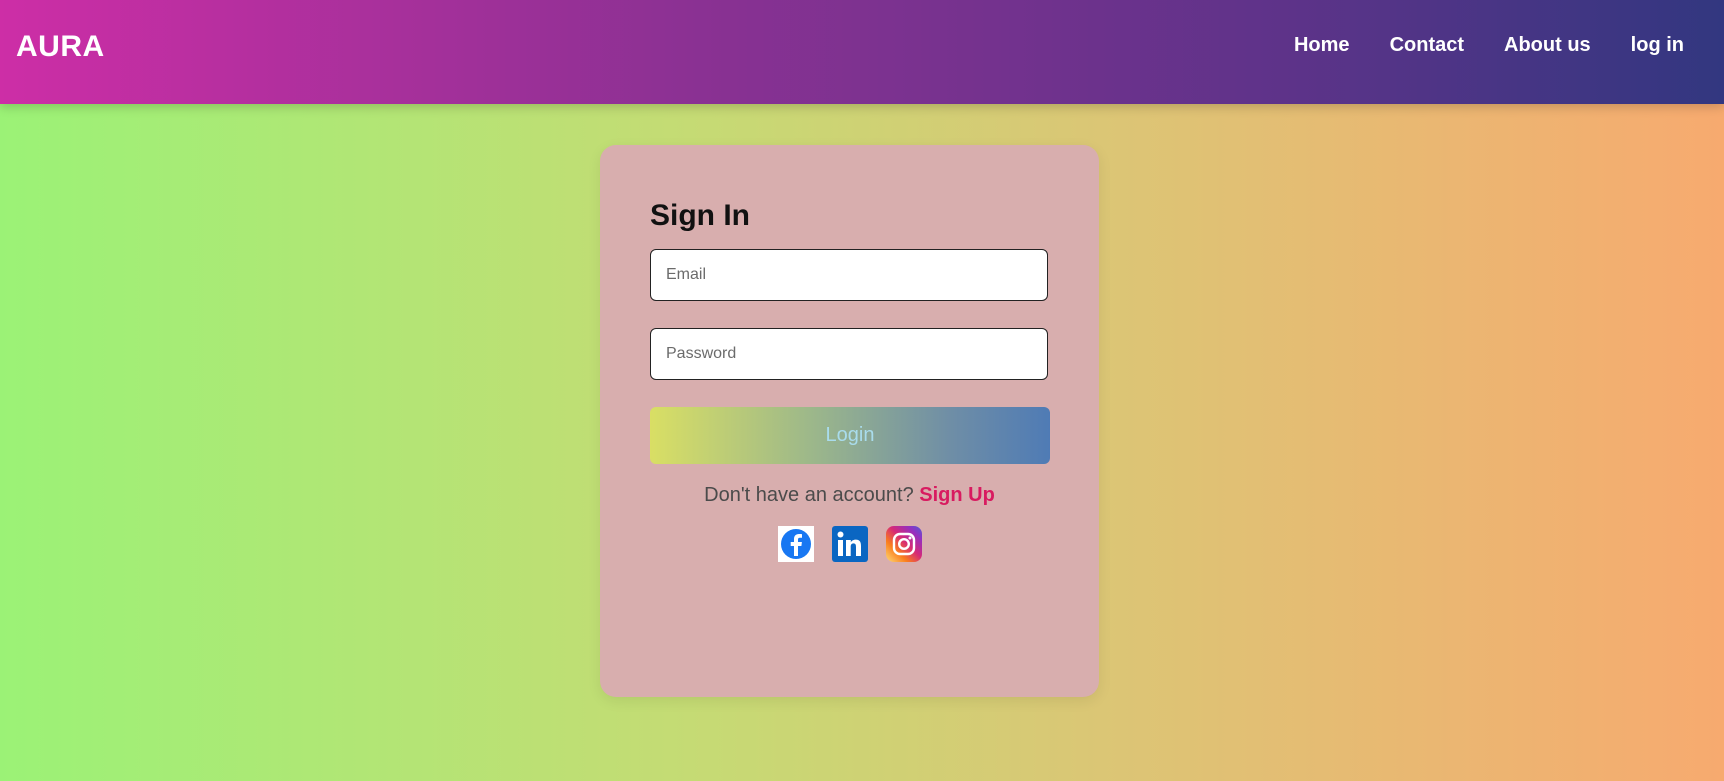 Image resolution: width=1724 pixels, height=781 pixels. What do you see at coordinates (700, 215) in the screenshot?
I see `signin-title: Sign In` at bounding box center [700, 215].